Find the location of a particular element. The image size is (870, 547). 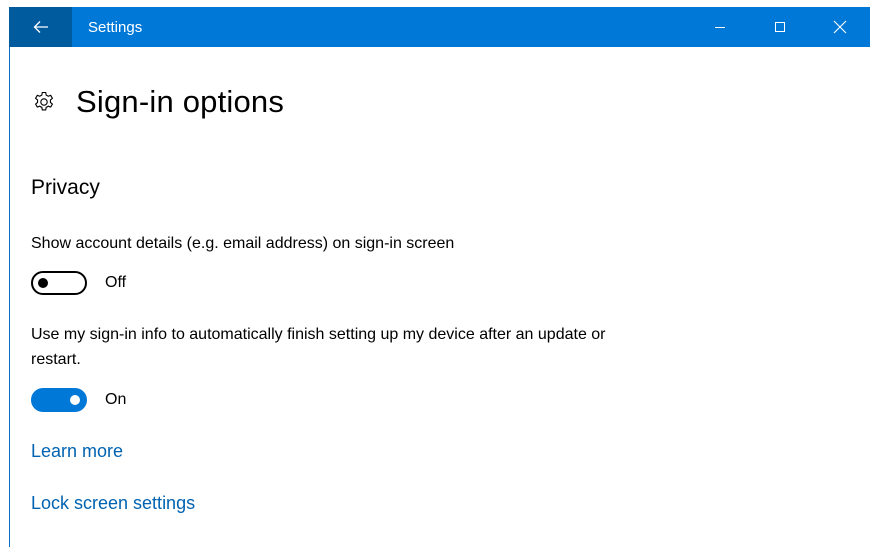

show-account-details-toggle is located at coordinates (59, 283).